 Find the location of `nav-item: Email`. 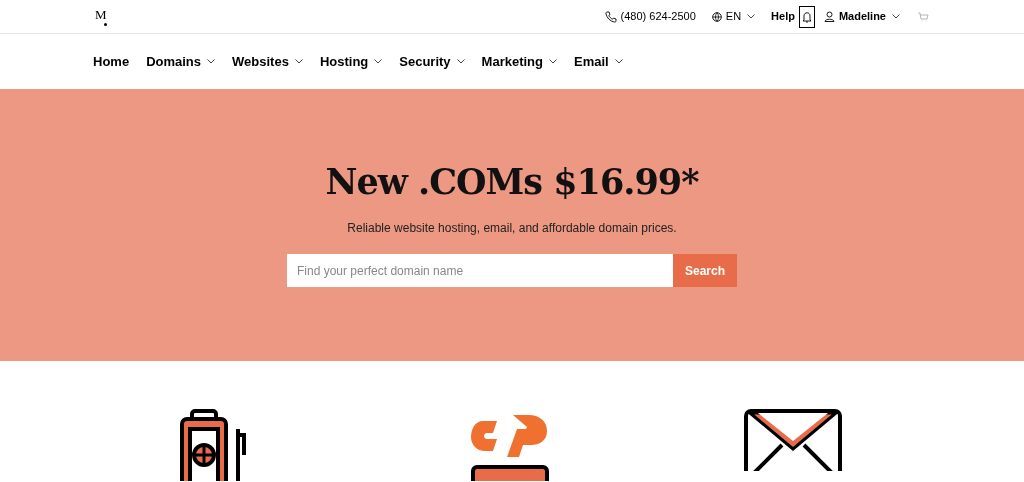

nav-item: Email is located at coordinates (598, 61).